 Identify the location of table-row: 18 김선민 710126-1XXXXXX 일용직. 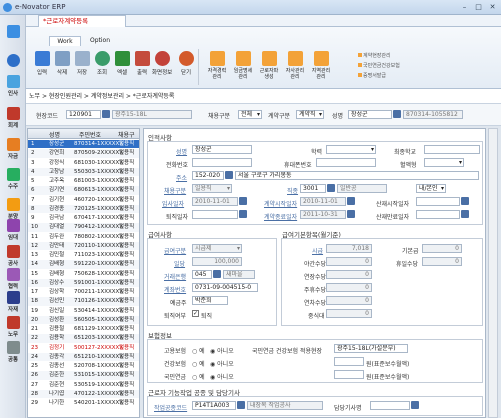
(83, 301).